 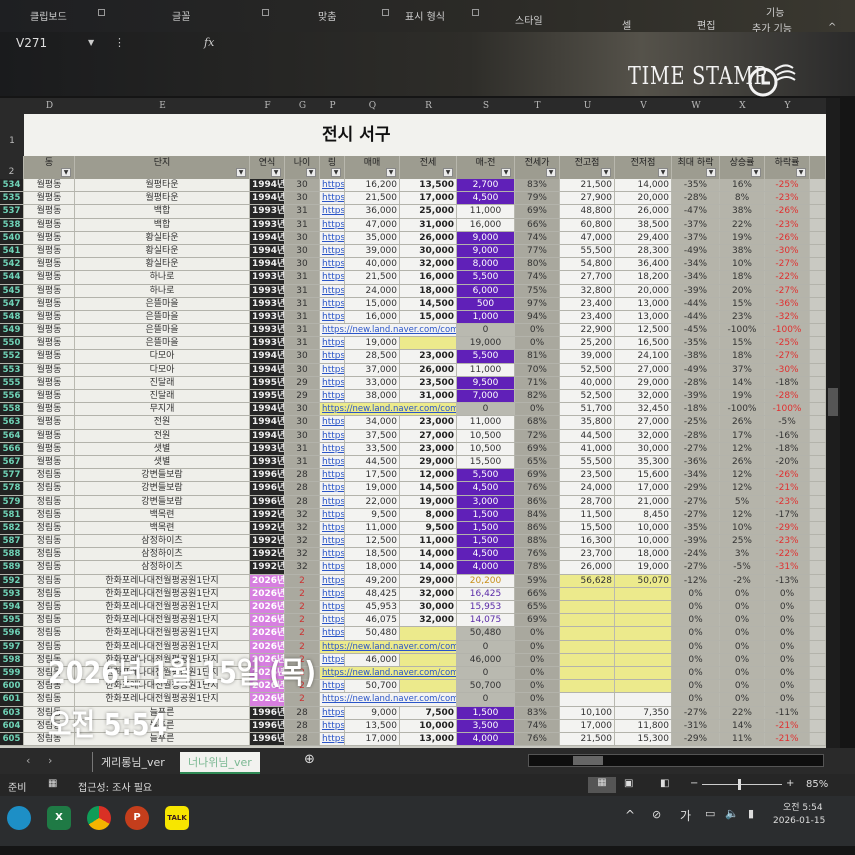 I want to click on sale-price-cell: 11,000, so click(x=372, y=528).